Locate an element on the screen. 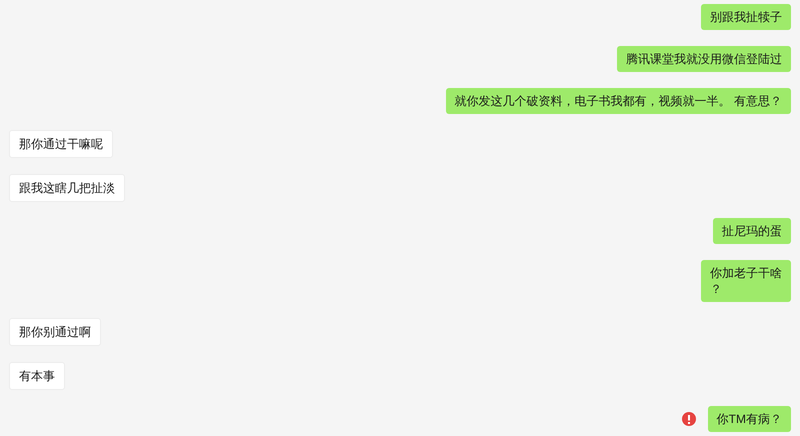  received-message-bubble: 那你通过干嘛呢 is located at coordinates (61, 144).